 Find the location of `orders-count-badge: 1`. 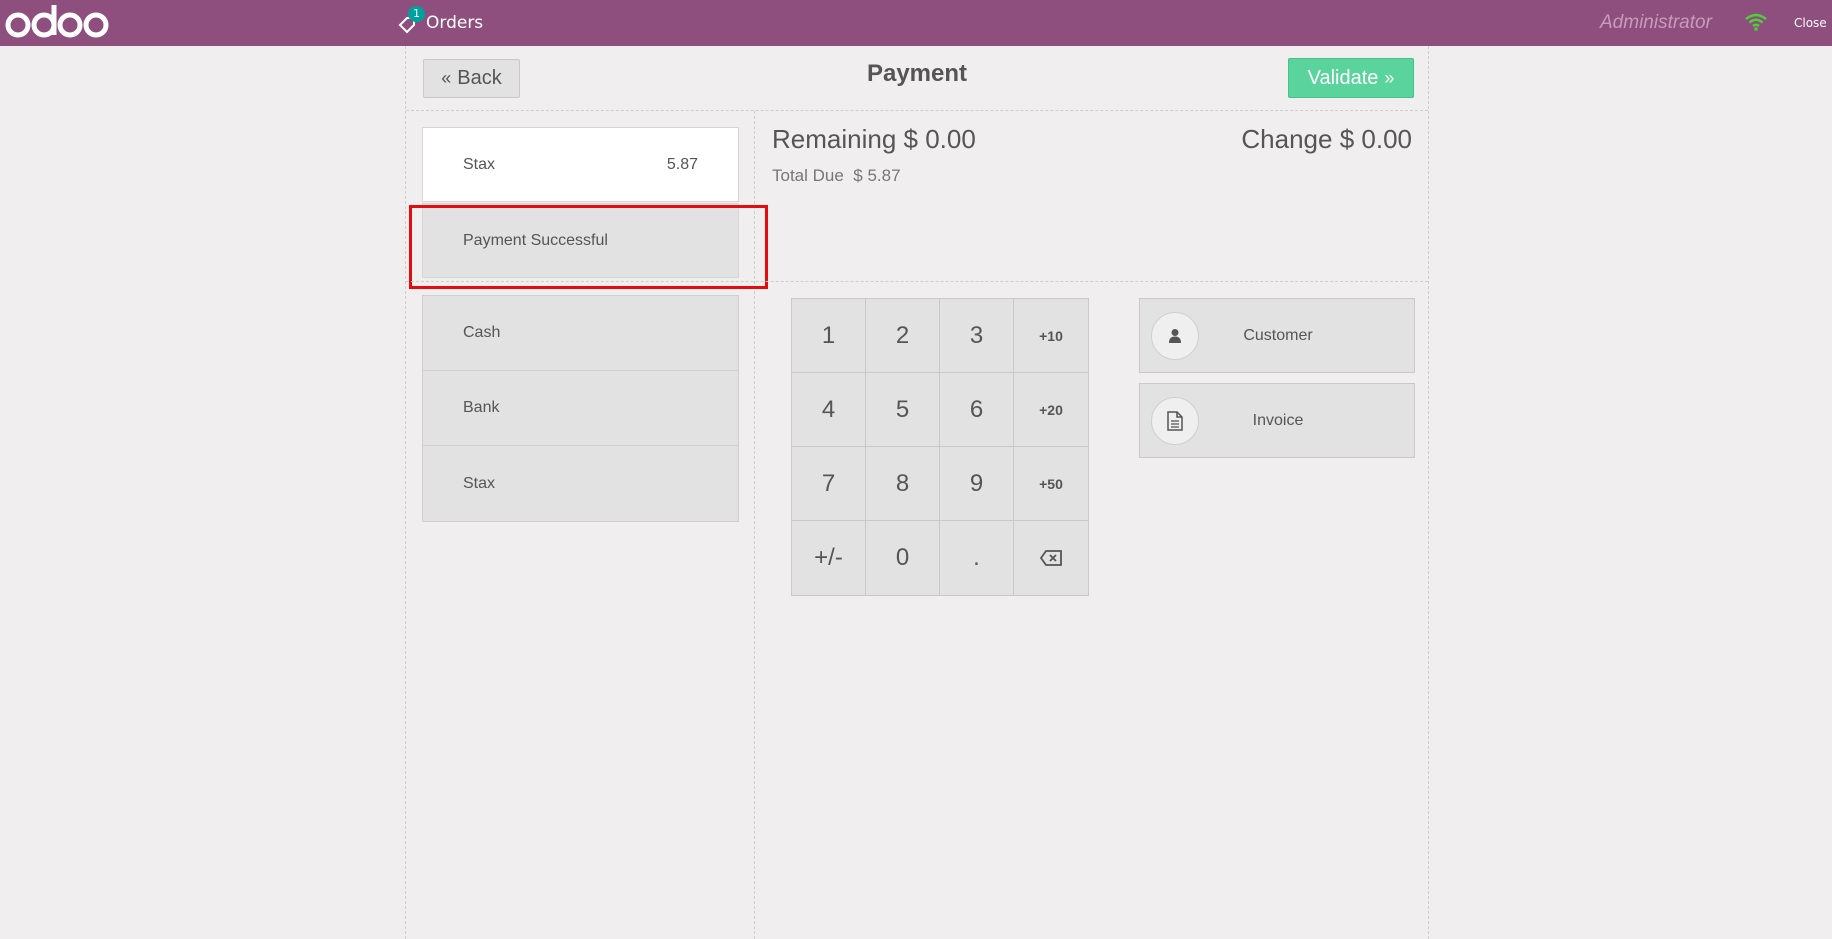

orders-count-badge: 1 is located at coordinates (416, 14).